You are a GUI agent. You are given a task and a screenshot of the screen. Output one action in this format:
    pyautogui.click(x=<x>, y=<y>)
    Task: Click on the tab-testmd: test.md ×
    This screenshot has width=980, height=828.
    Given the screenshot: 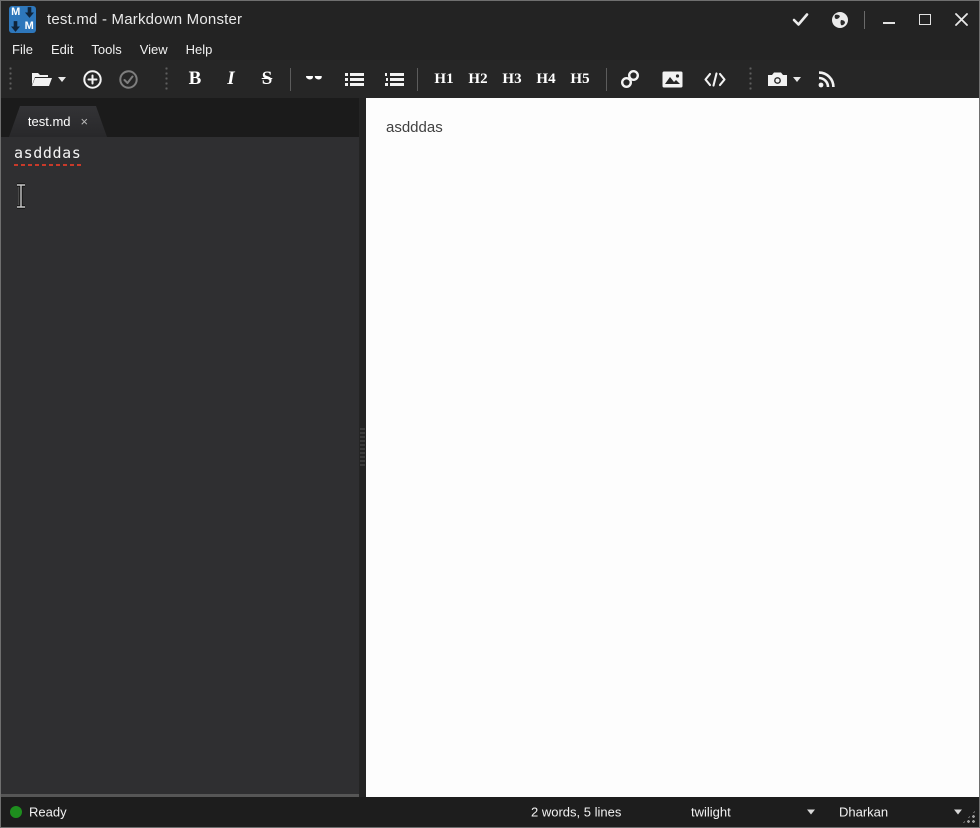 What is the action you would take?
    pyautogui.click(x=58, y=121)
    